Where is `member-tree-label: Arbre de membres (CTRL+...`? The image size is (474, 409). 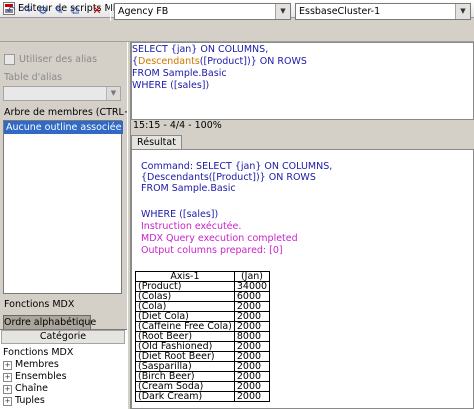
member-tree-label: Arbre de membres (CTRL+... is located at coordinates (72, 112).